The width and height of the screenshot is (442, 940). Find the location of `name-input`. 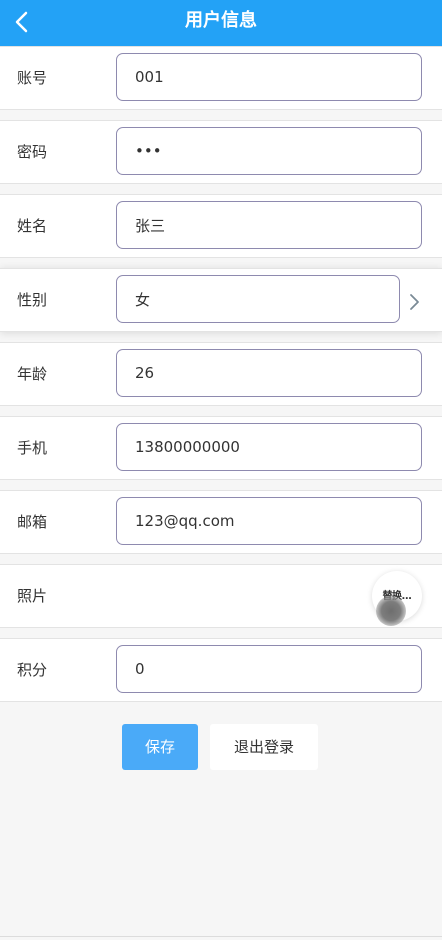

name-input is located at coordinates (269, 225).